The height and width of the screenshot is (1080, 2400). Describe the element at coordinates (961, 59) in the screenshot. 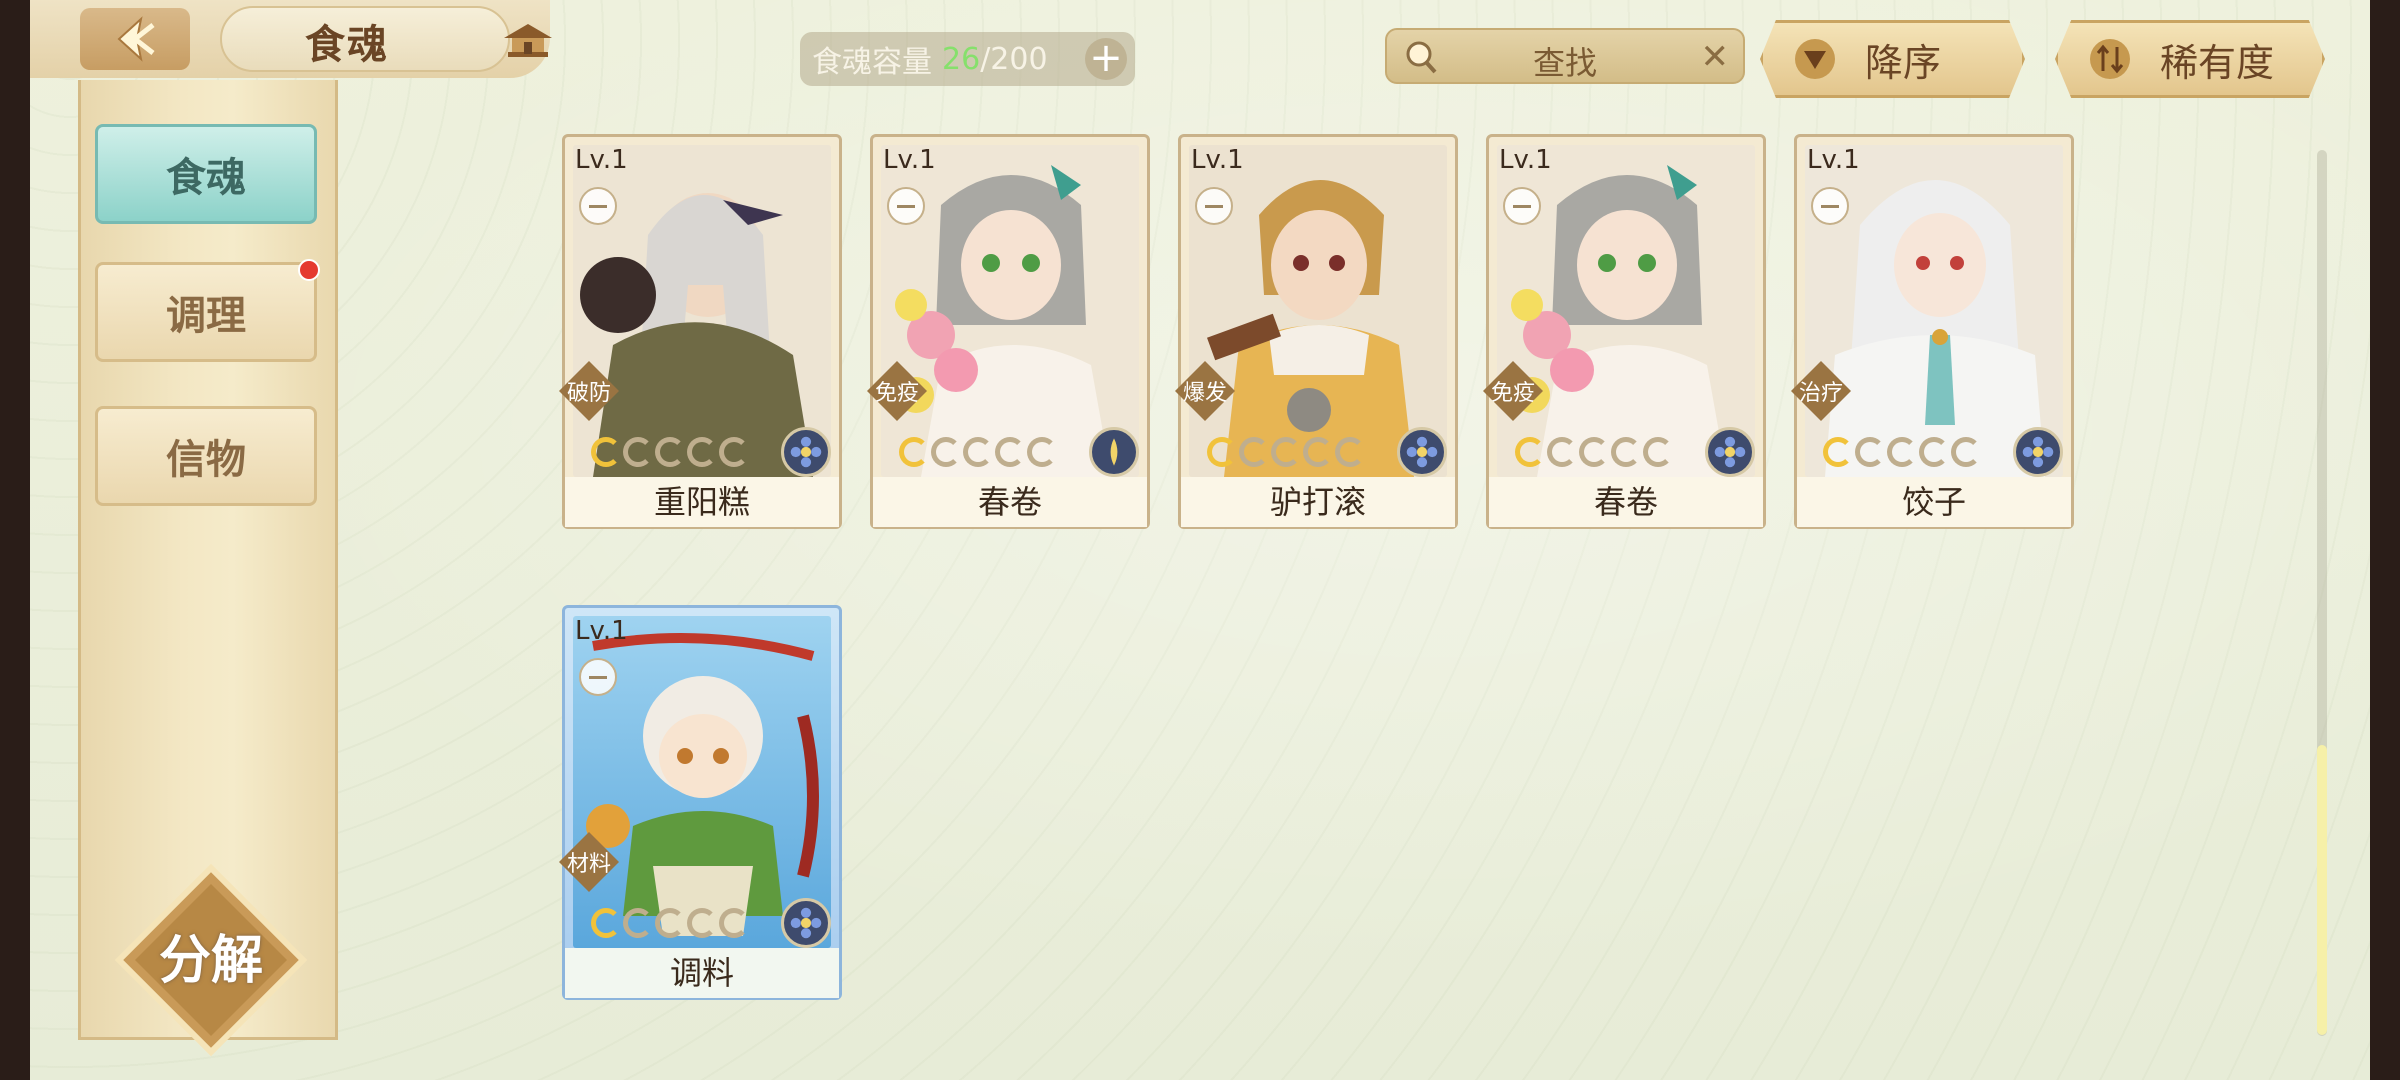

I see `capacity-current: 26` at that location.